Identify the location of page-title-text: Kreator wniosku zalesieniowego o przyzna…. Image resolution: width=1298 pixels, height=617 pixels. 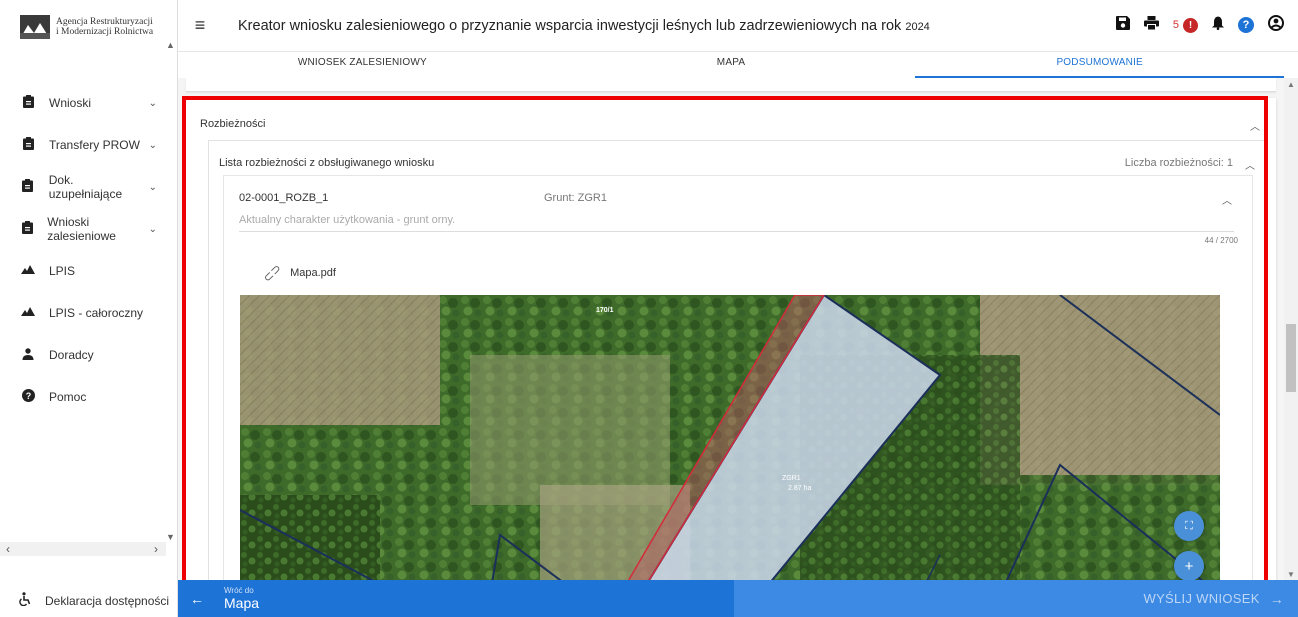
(570, 25).